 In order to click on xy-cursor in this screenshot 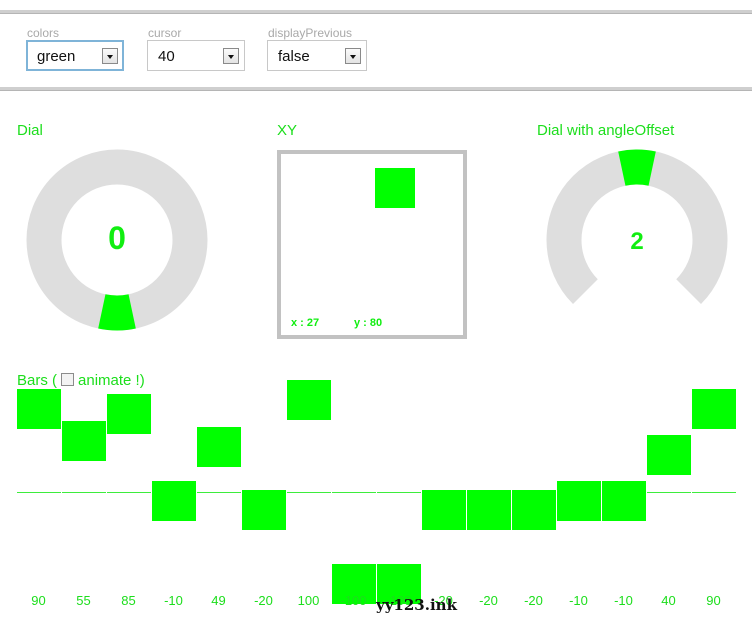, I will do `click(395, 188)`.